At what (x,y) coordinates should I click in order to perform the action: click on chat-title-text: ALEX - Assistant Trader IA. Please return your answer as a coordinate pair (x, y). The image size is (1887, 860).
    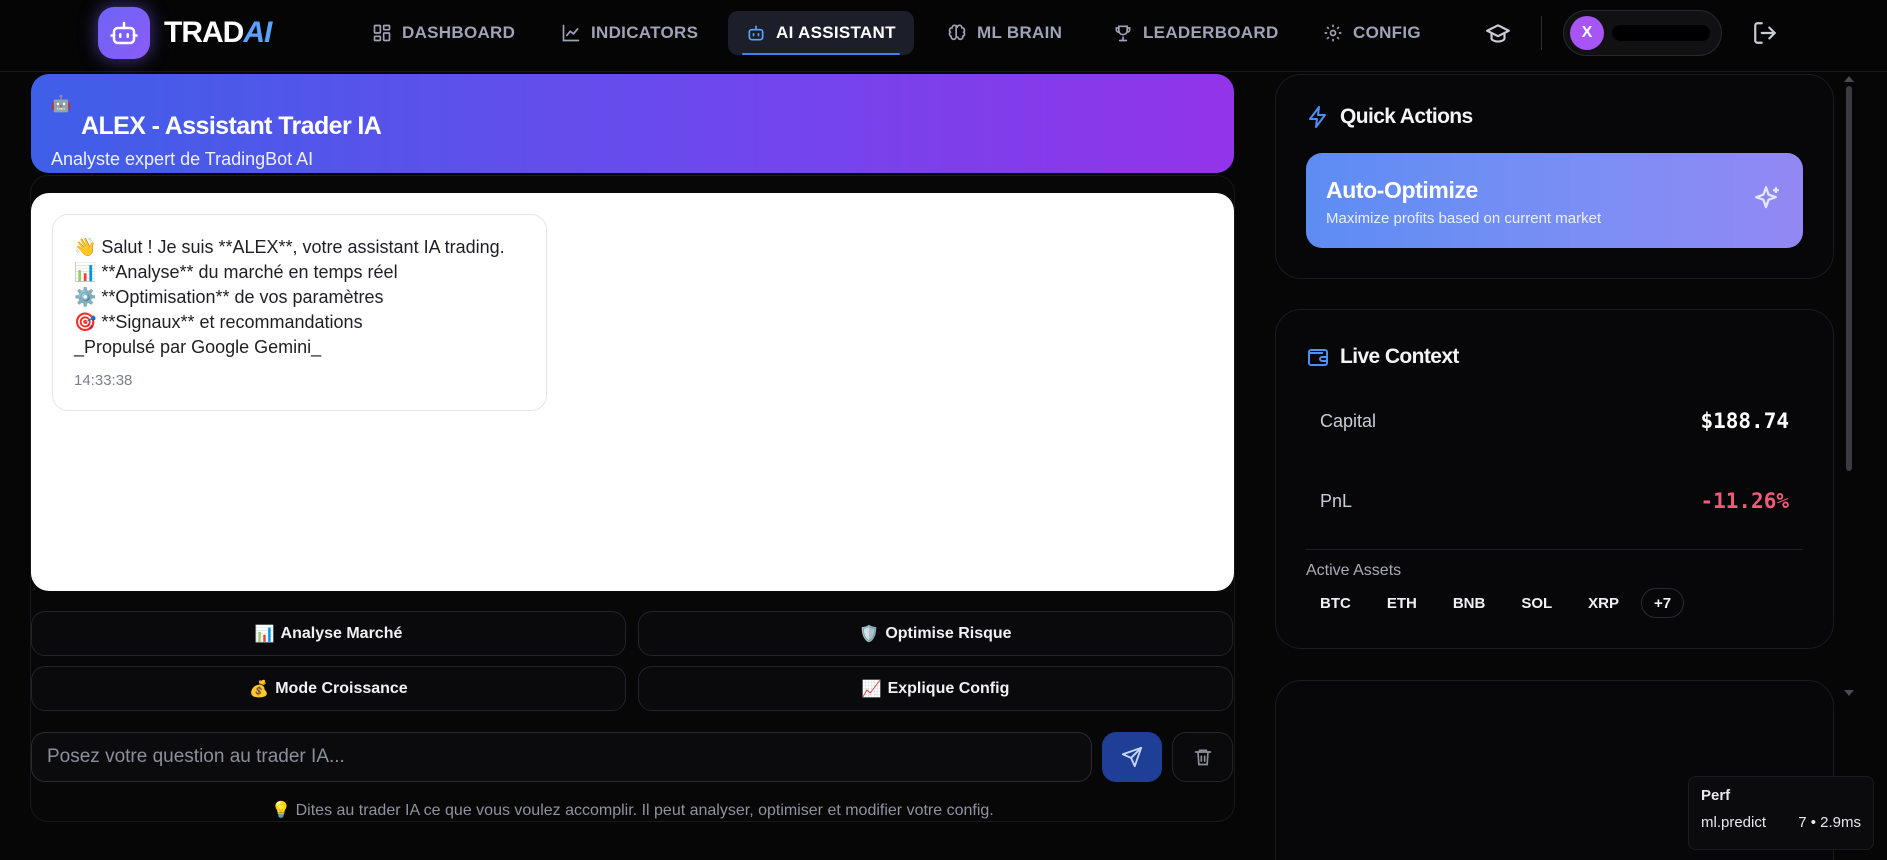
    Looking at the image, I should click on (231, 126).